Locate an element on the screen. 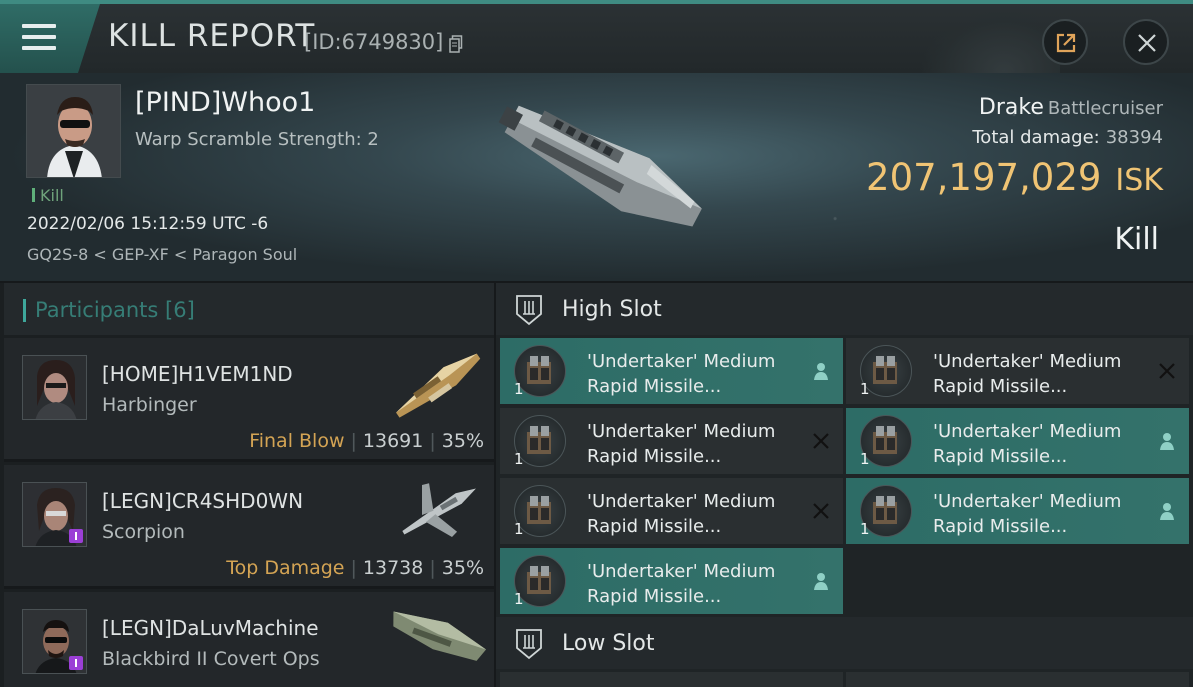  high-slot-header: High Slot is located at coordinates (844, 309).